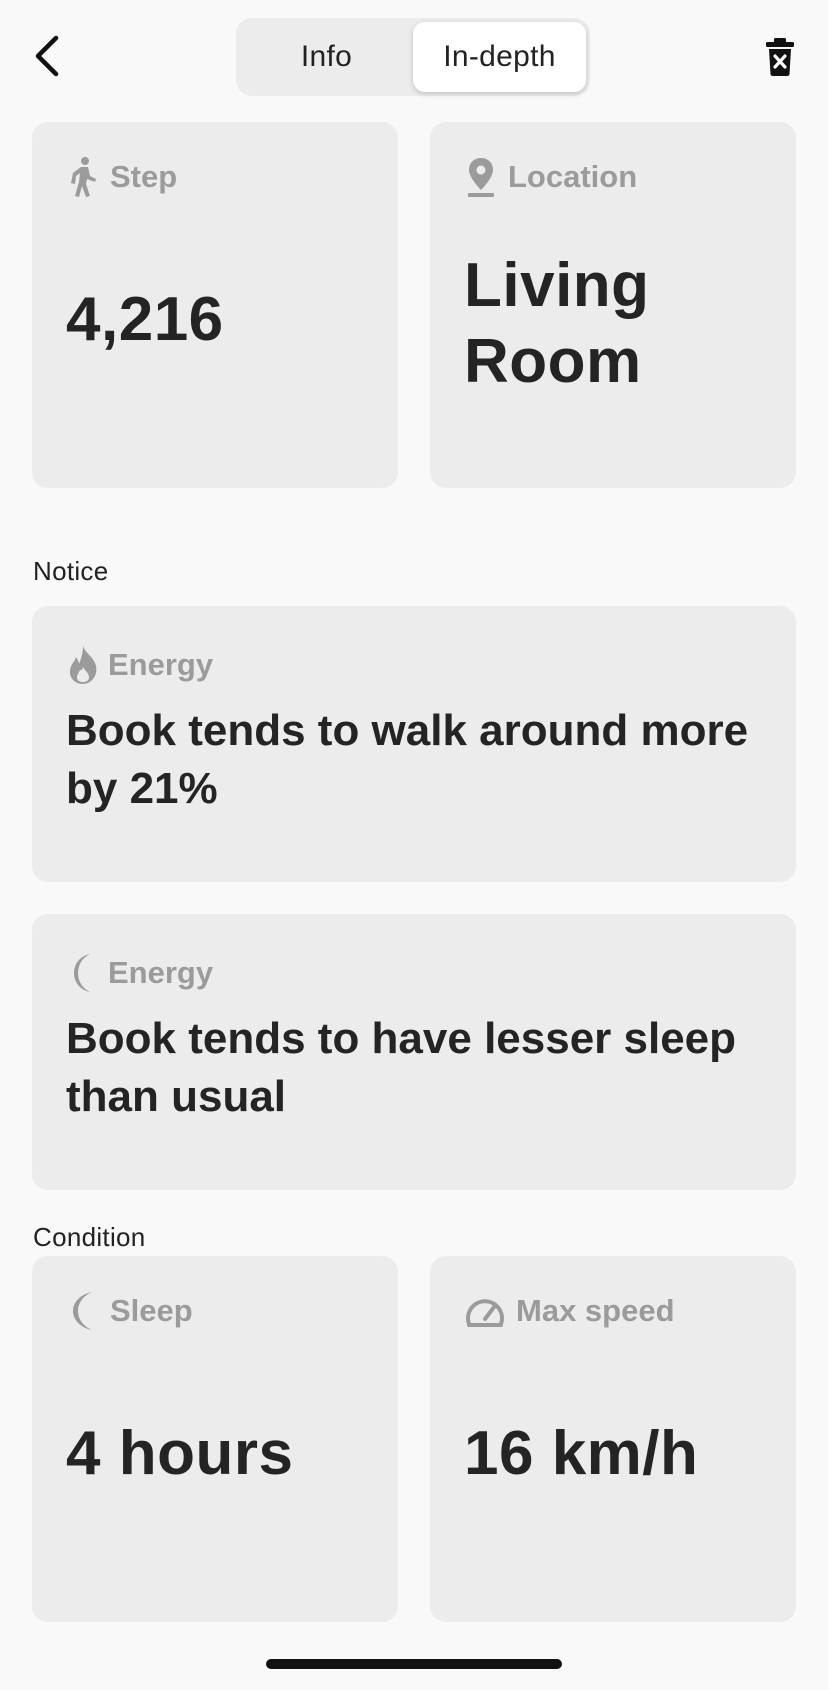  Describe the element at coordinates (485, 1311) in the screenshot. I see `speedometer-icon` at that location.